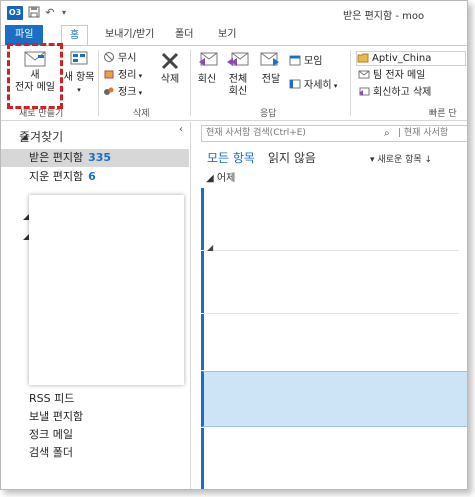 The image size is (475, 497). Describe the element at coordinates (100, 157) in the screenshot. I see `inbox-count: 335` at that location.